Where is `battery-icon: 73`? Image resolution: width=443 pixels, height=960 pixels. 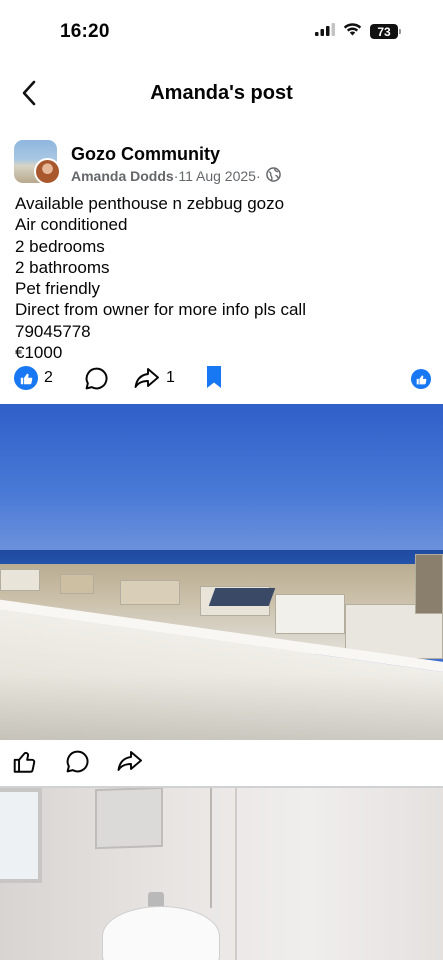 battery-icon: 73 is located at coordinates (385, 31).